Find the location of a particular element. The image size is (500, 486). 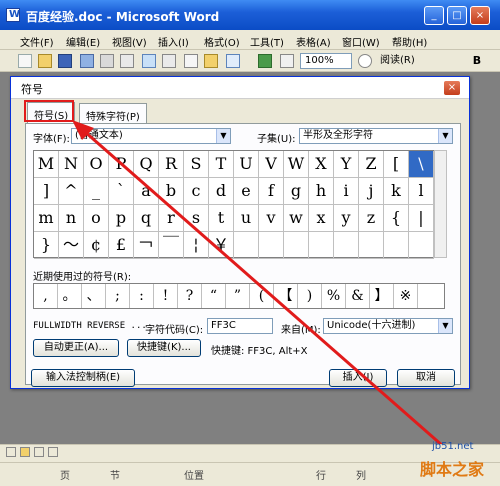

spelling-icon is located at coordinates (149, 61).